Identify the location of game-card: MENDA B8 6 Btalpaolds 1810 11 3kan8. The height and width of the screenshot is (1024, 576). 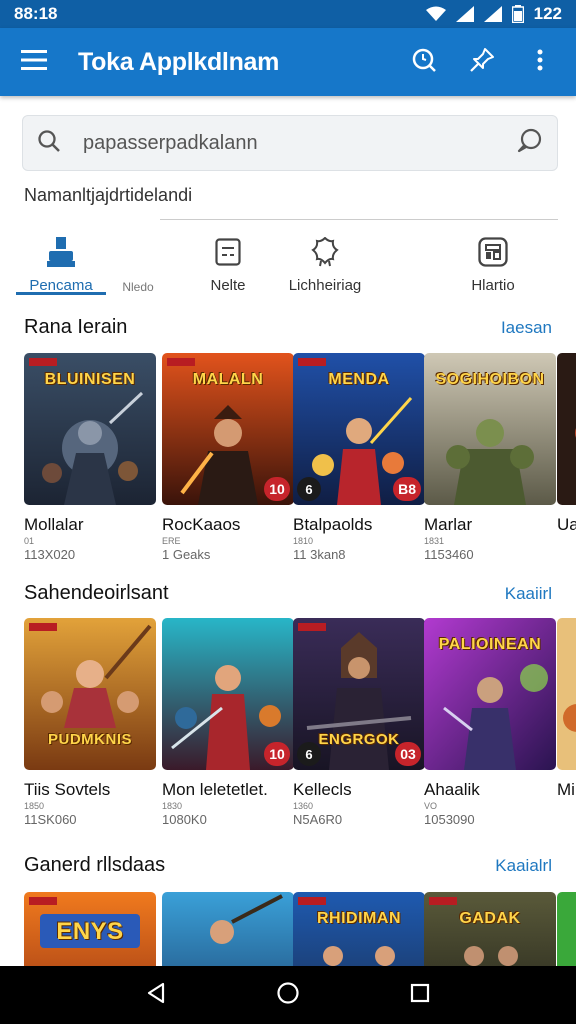
(359, 457).